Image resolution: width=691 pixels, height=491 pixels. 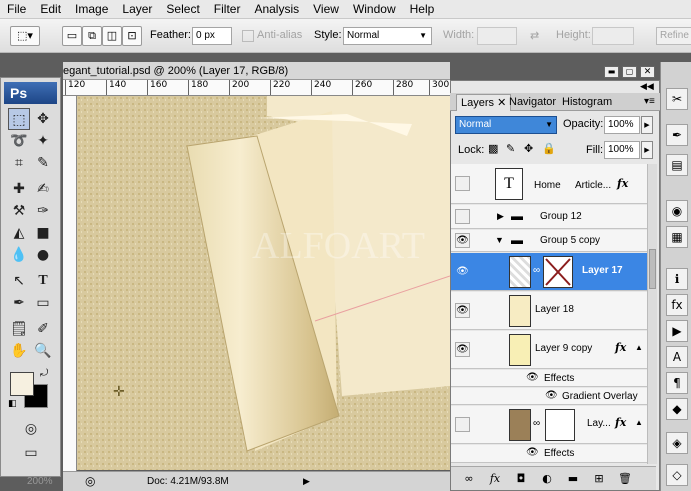 I want to click on tools-preset-icon: ✂, so click(x=677, y=99).